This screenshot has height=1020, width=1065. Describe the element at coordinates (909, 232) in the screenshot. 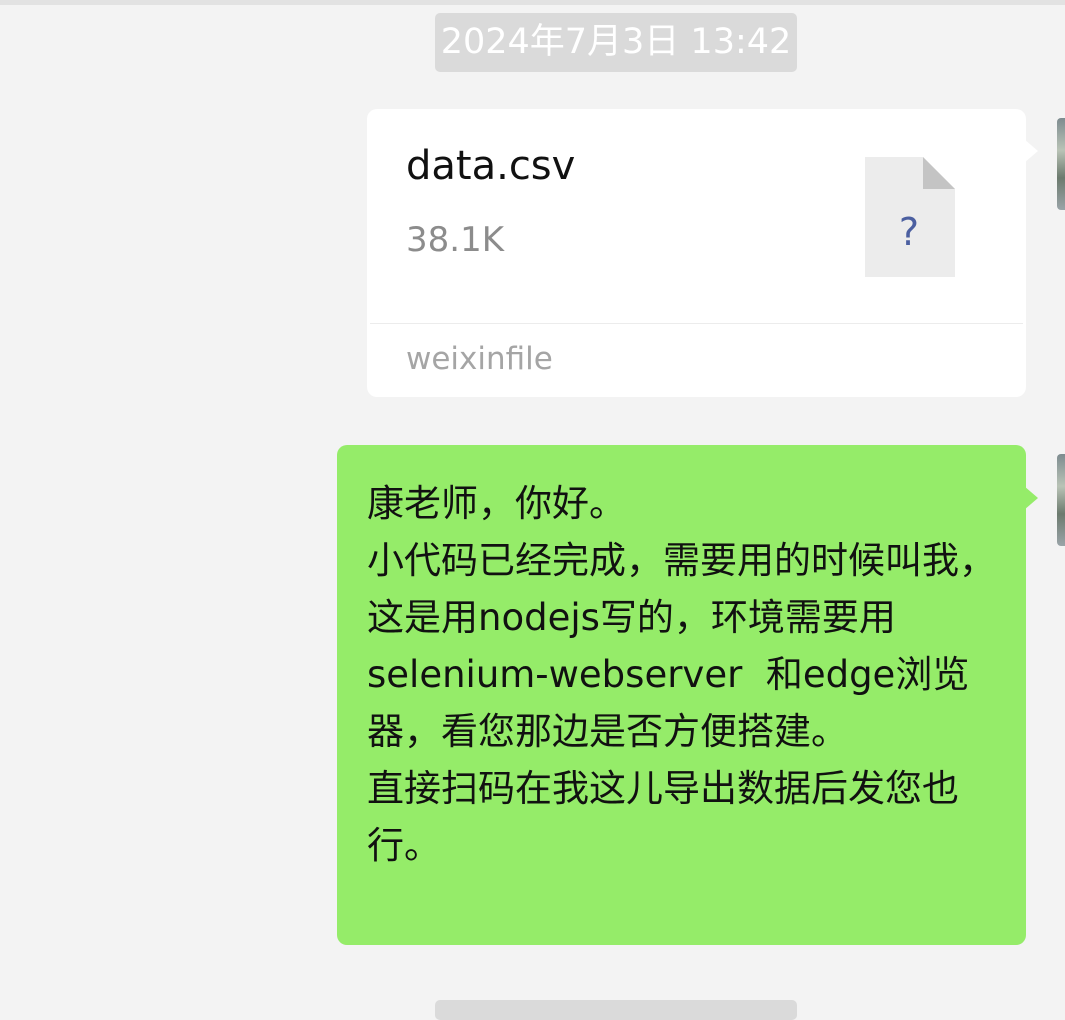

I see `file-icon-glyph: ?` at that location.